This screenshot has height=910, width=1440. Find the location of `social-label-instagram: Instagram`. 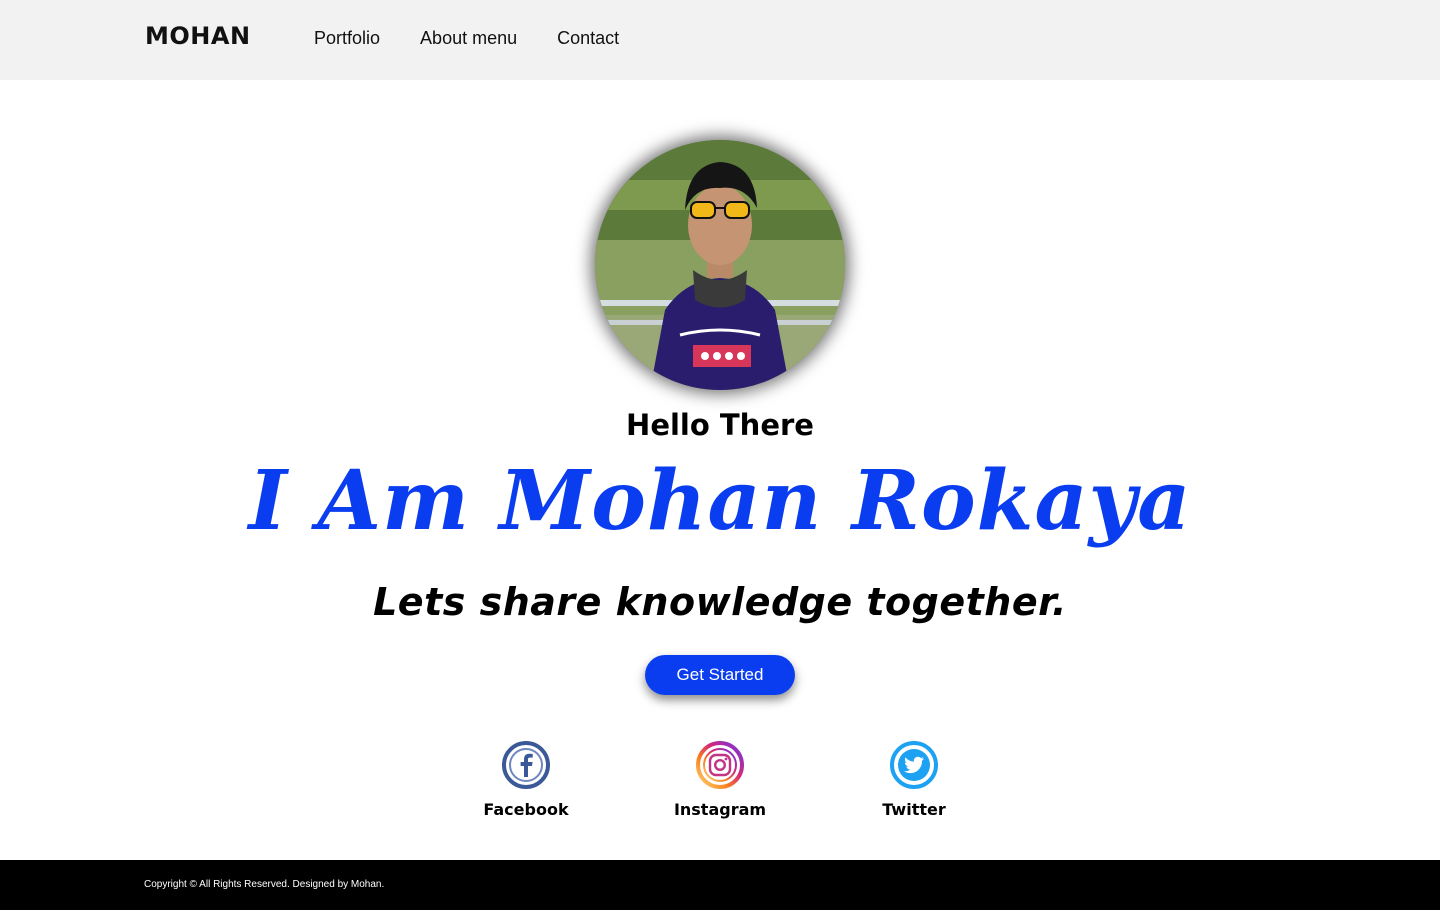

social-label-instagram: Instagram is located at coordinates (720, 809).